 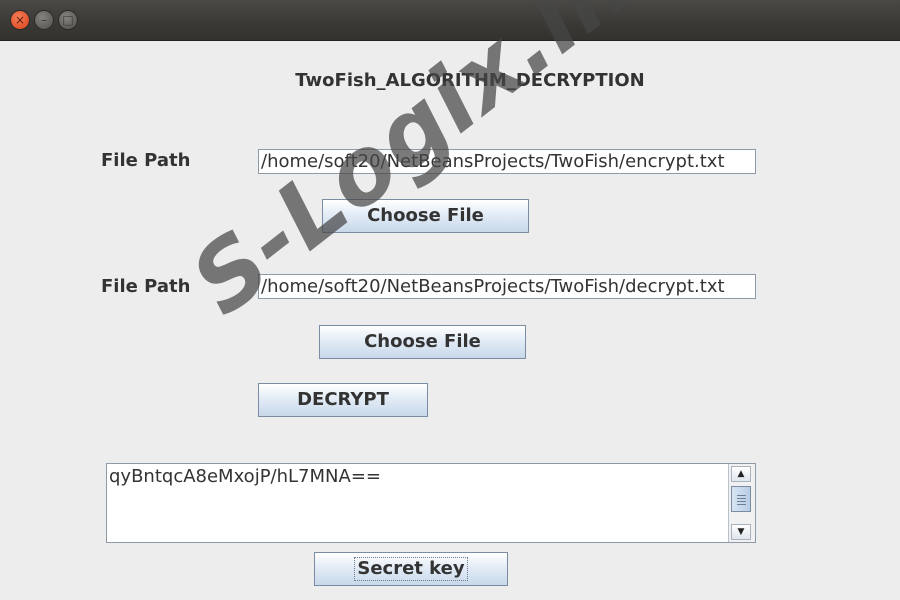 What do you see at coordinates (450, 20) in the screenshot?
I see `window-titlebar: × – □` at bounding box center [450, 20].